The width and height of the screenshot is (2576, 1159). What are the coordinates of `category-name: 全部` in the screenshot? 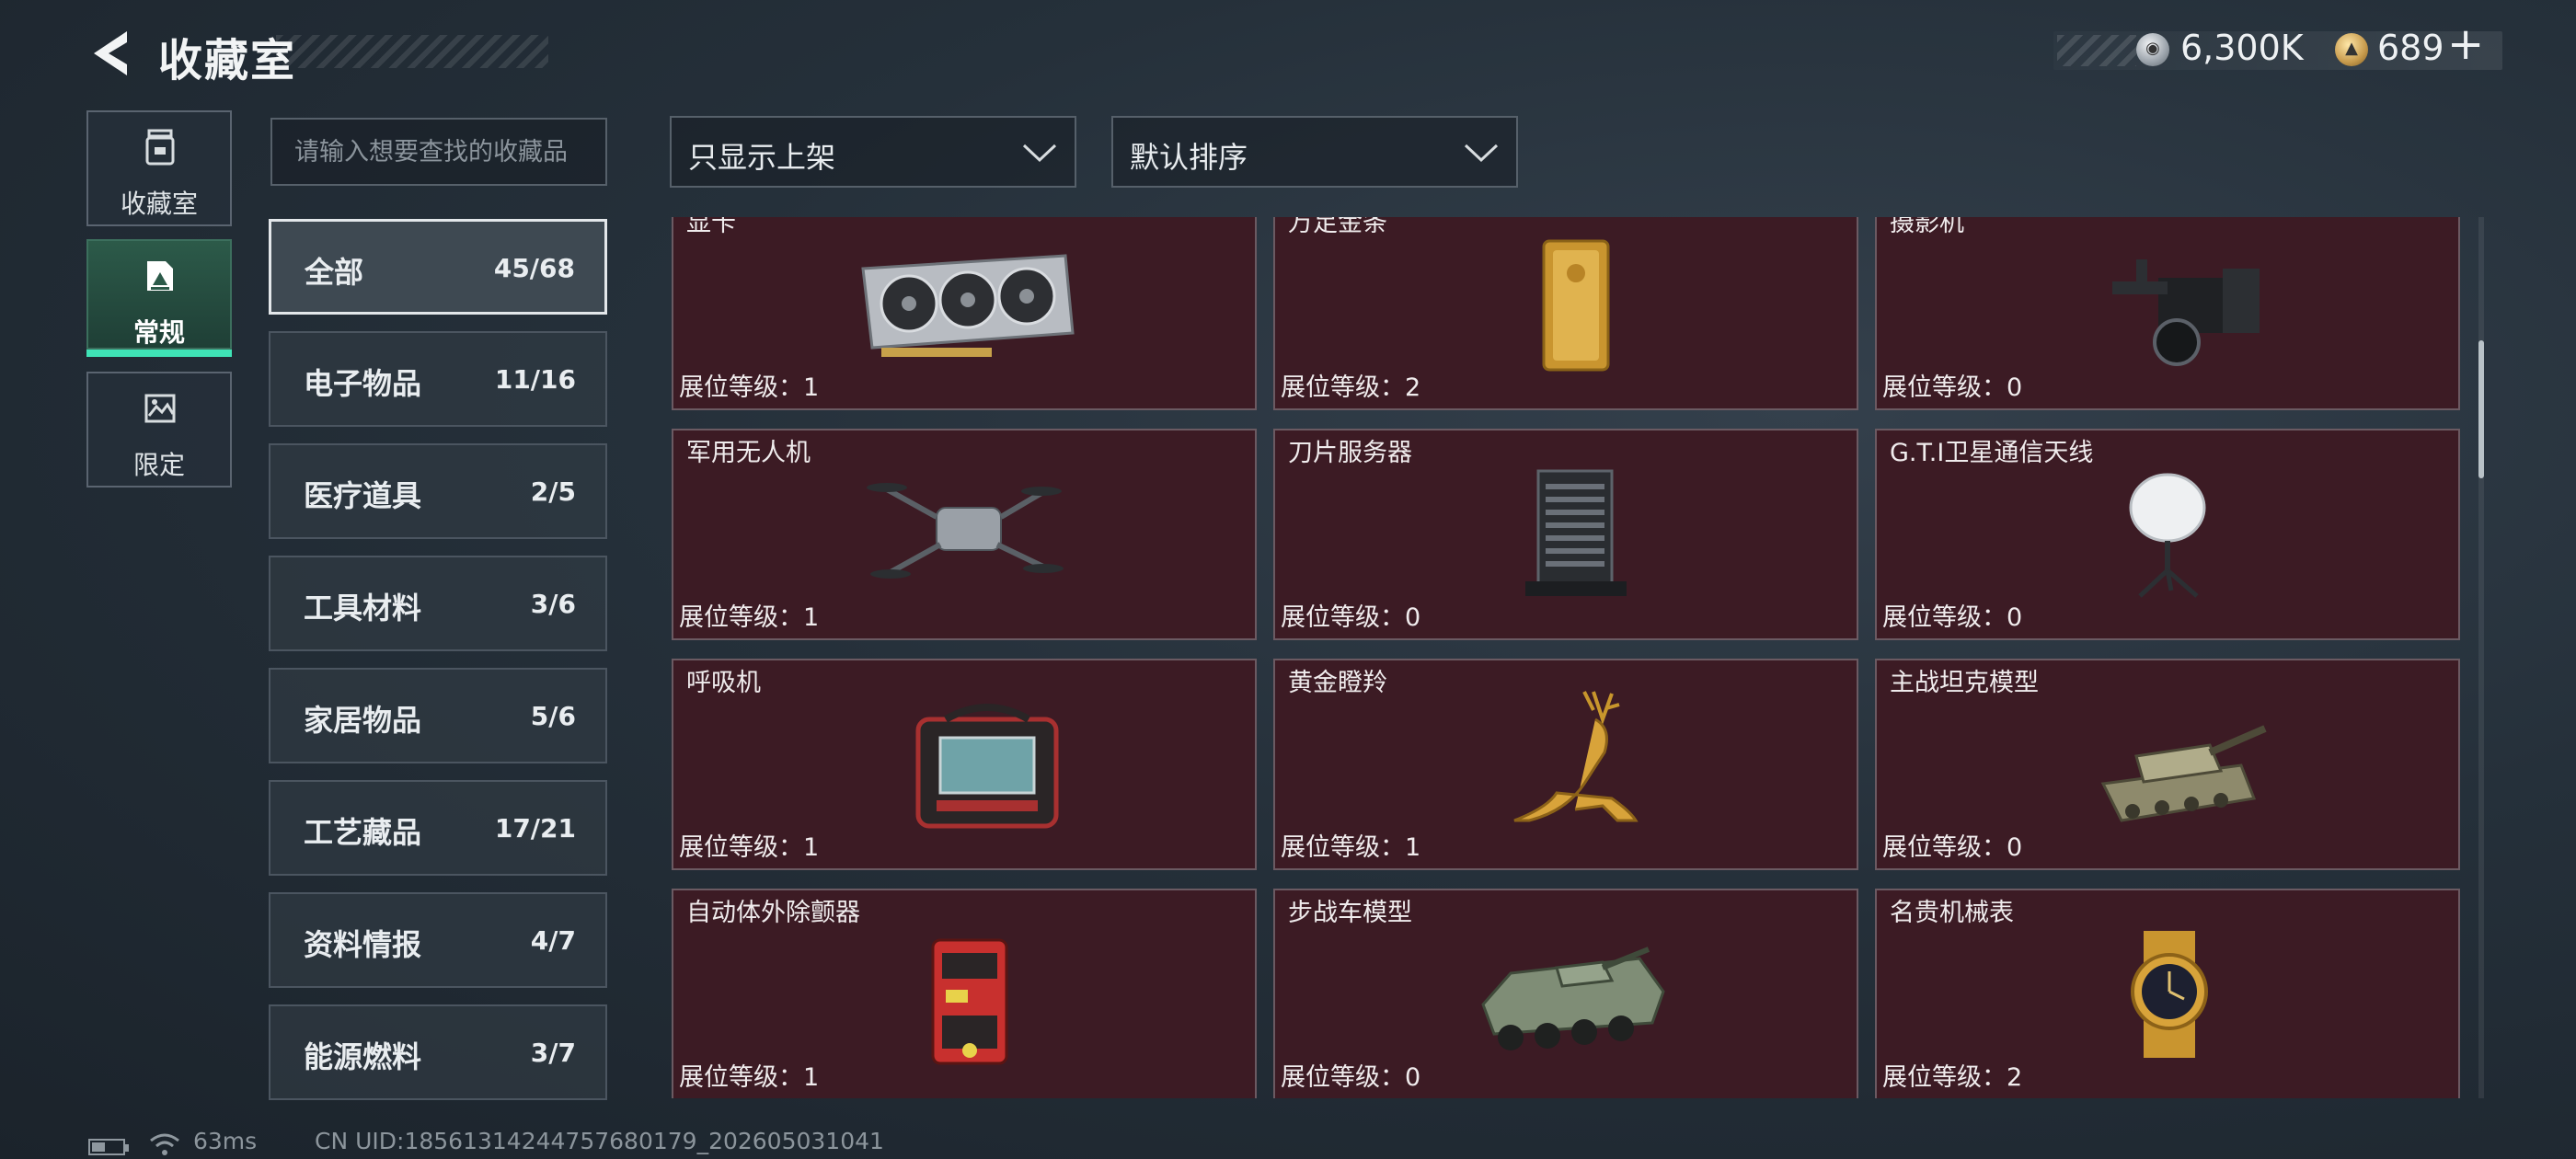 It's located at (334, 272).